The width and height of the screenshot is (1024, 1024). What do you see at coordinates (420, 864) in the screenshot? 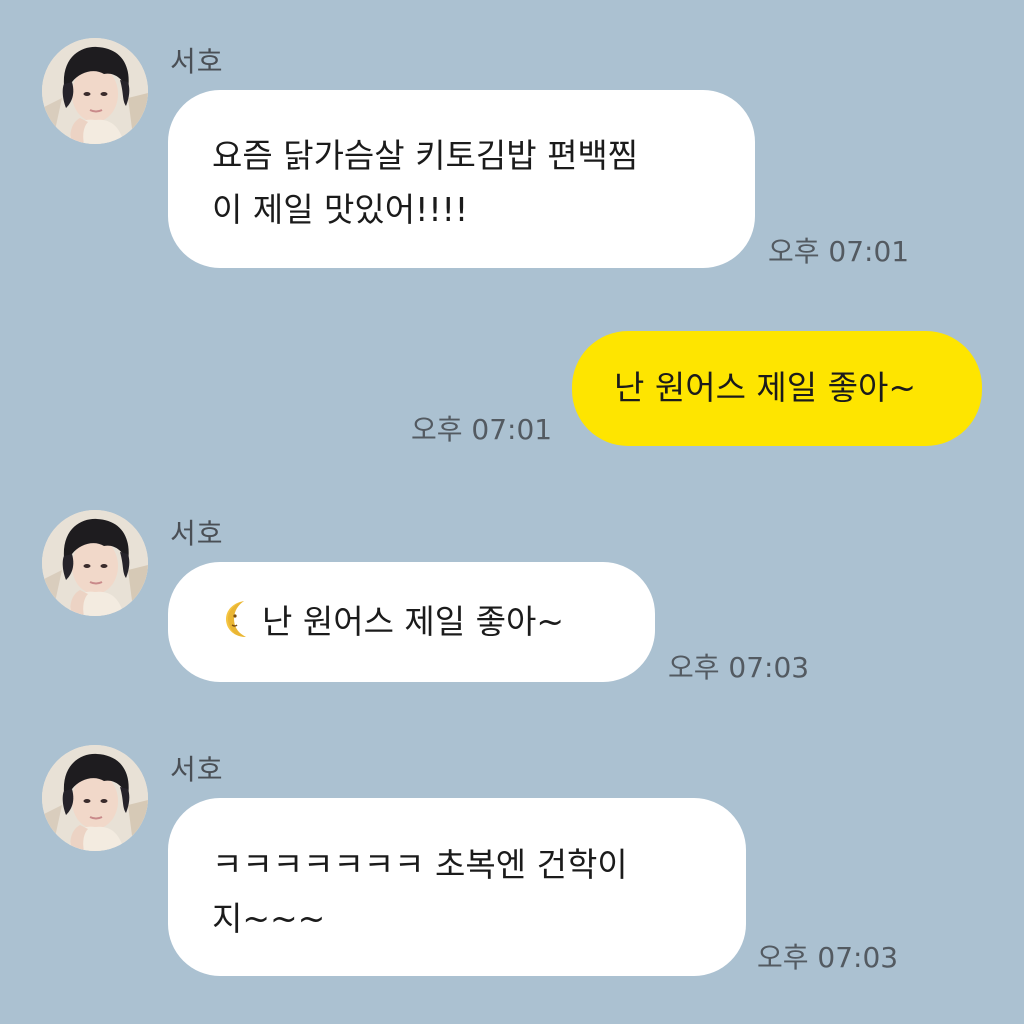
I see `message-text-line: ㅋㅋㅋㅋㅋㅋㅋ 초복엔 건학이` at bounding box center [420, 864].